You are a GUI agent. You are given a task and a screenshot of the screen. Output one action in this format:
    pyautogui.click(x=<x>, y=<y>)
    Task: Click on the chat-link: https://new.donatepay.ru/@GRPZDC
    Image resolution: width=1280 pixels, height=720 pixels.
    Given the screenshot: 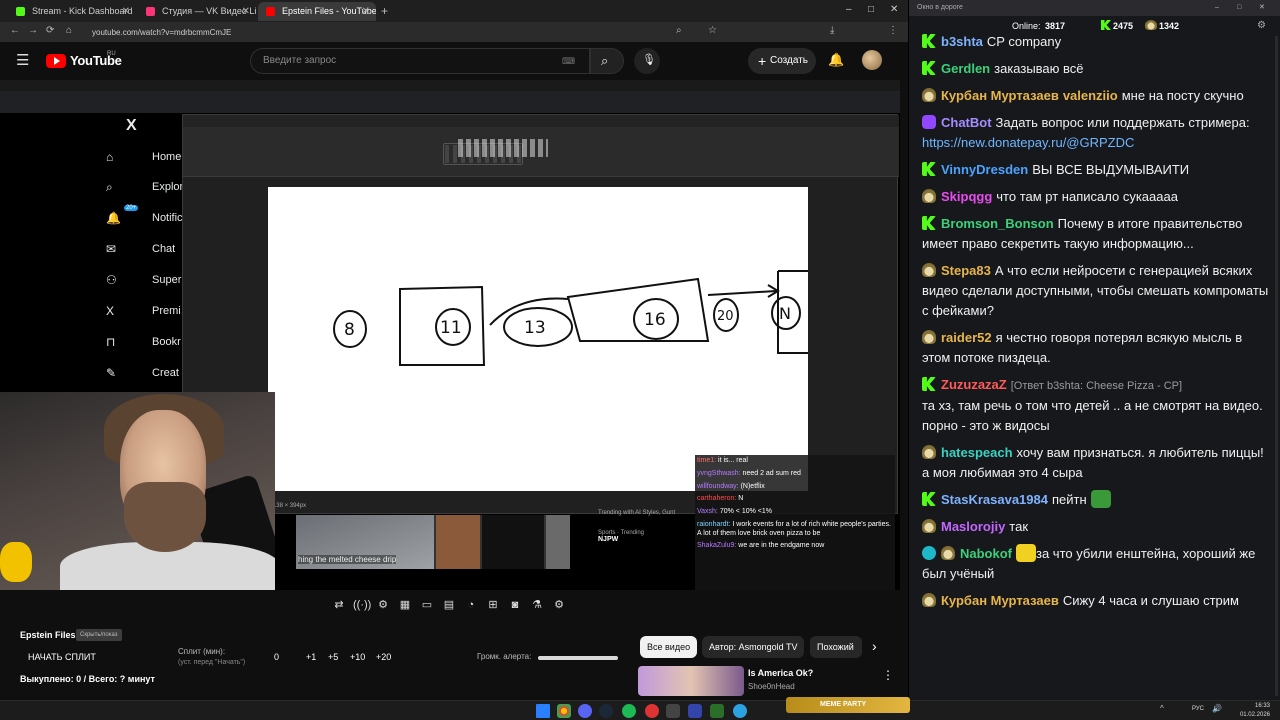 What is the action you would take?
    pyautogui.click(x=1028, y=142)
    